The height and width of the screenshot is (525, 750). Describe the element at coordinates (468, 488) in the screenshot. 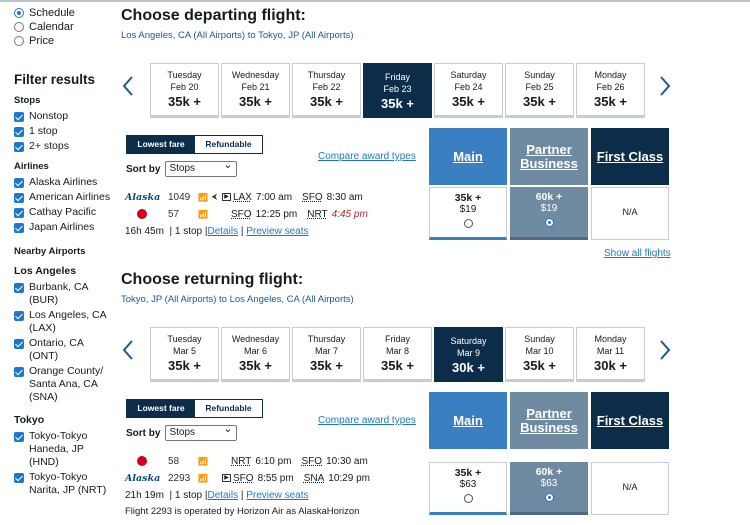

I see `fare-cell-main: 35k + $63` at that location.